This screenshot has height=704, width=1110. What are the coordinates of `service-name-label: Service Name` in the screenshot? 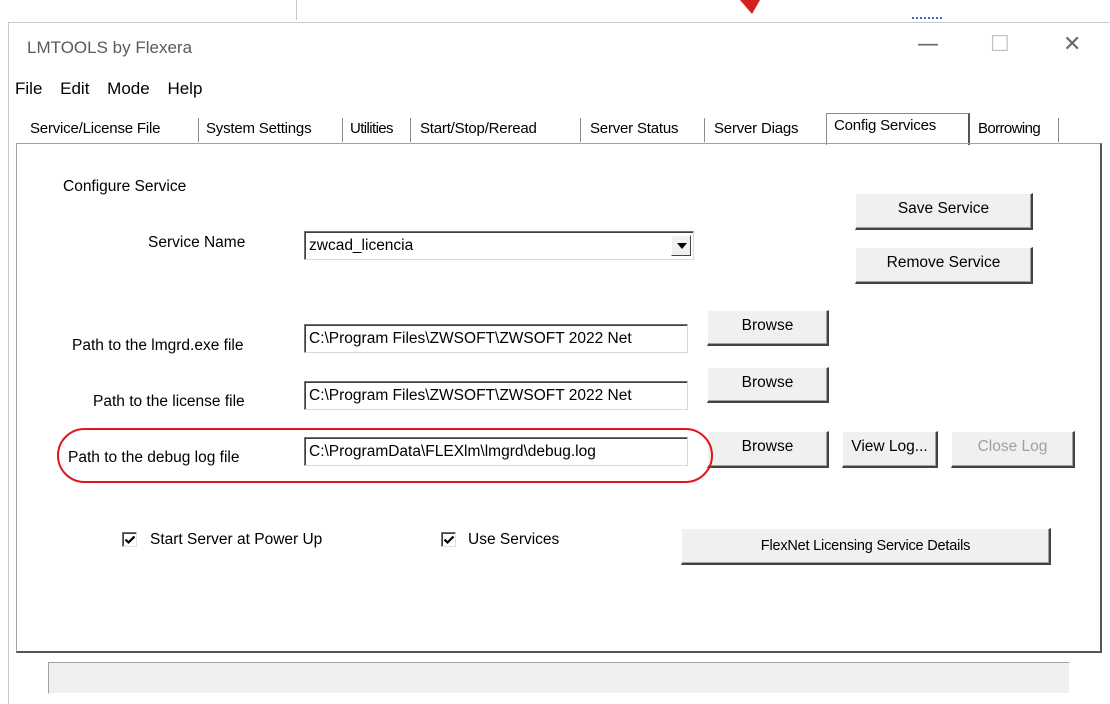 It's located at (197, 242).